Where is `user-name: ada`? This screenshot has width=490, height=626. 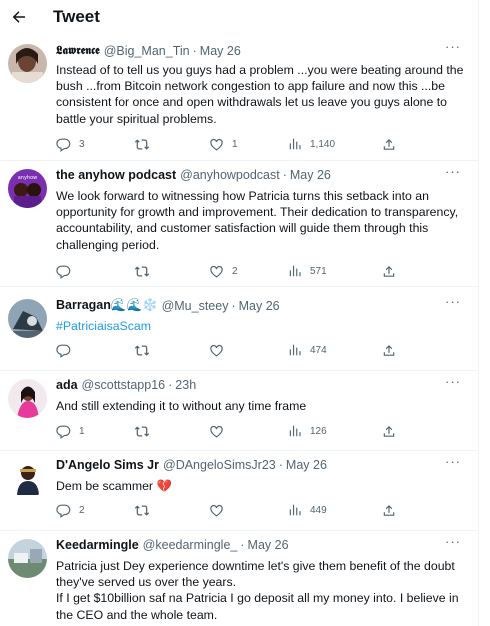
user-name: ada is located at coordinates (67, 385).